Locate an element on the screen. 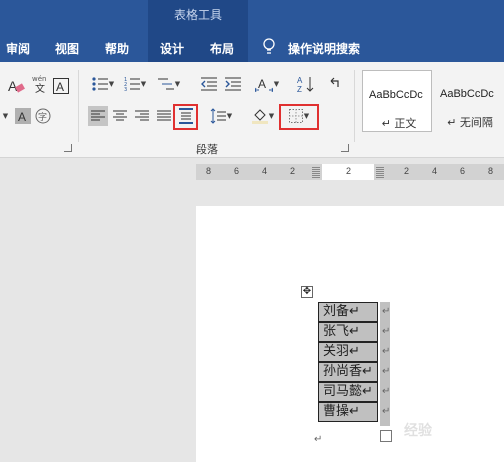 This screenshot has height=462, width=504. phonetic-guide-button: wén 文 is located at coordinates (40, 84).